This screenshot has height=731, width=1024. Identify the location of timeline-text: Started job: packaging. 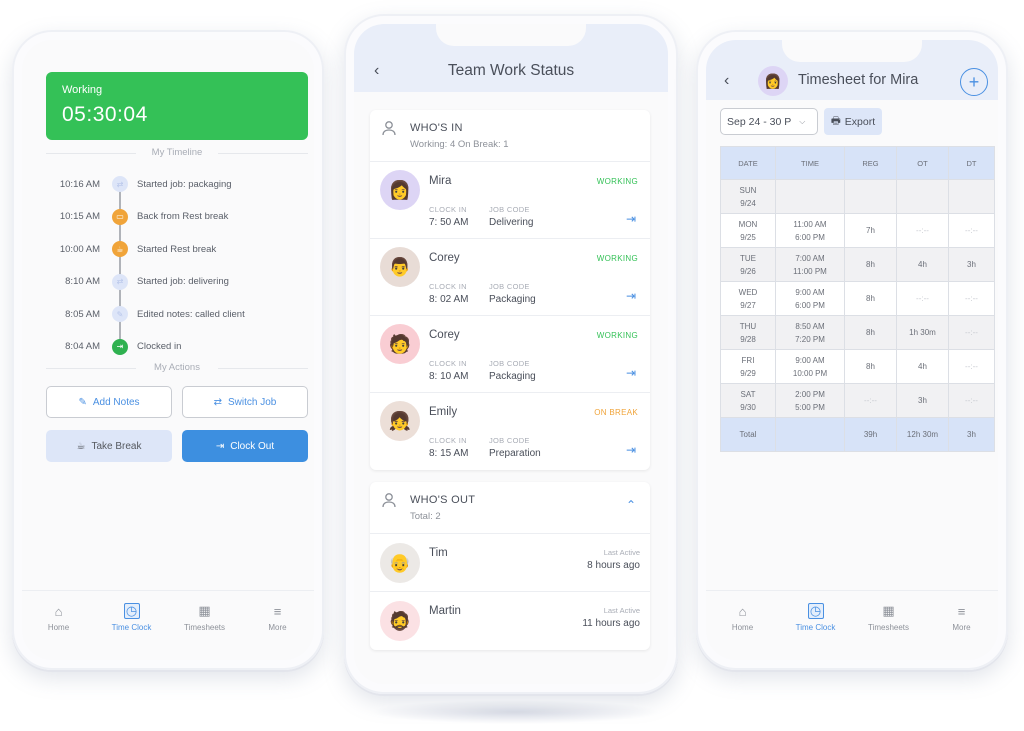
(184, 184).